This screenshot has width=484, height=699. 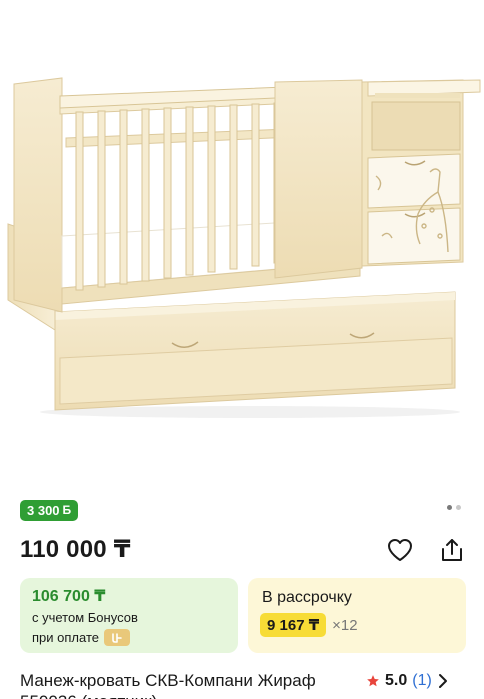 I want to click on bonus-price-note: с учетом Бонусов, so click(x=85, y=617).